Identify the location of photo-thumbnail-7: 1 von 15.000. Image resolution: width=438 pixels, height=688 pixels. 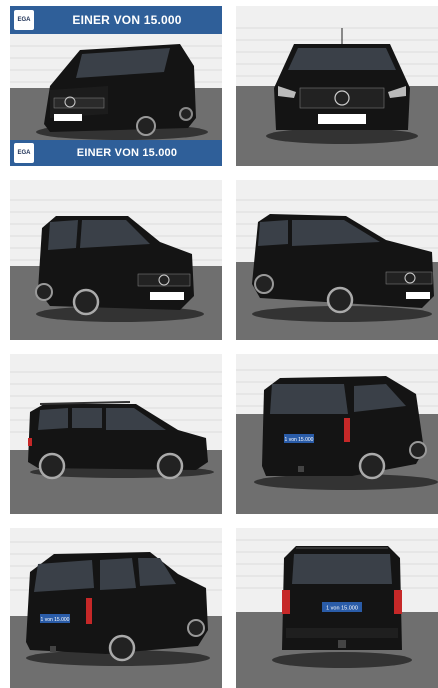
(116, 608).